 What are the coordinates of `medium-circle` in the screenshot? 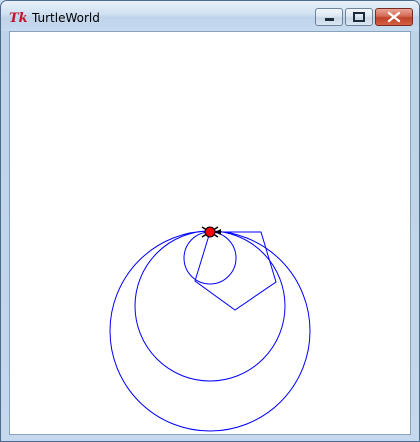 It's located at (210, 306).